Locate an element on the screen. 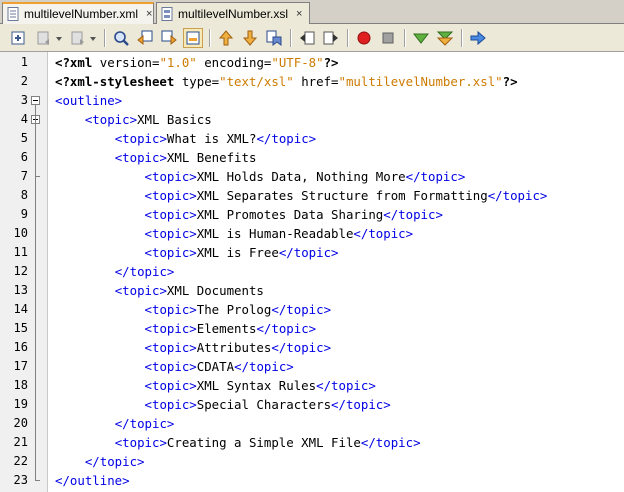 This screenshot has width=624, height=492. code-line: <topic>Elements</topic> is located at coordinates (186, 328).